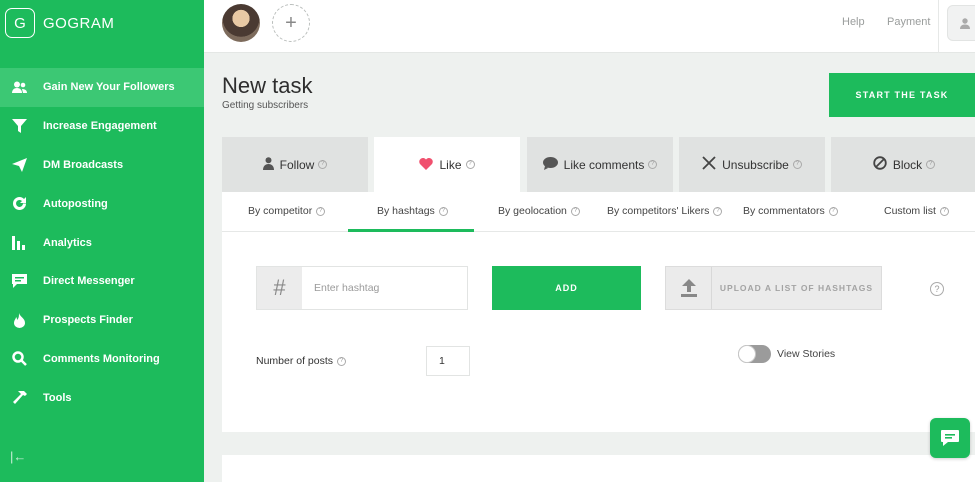 The image size is (975, 482). I want to click on tab-like: Like?, so click(447, 164).